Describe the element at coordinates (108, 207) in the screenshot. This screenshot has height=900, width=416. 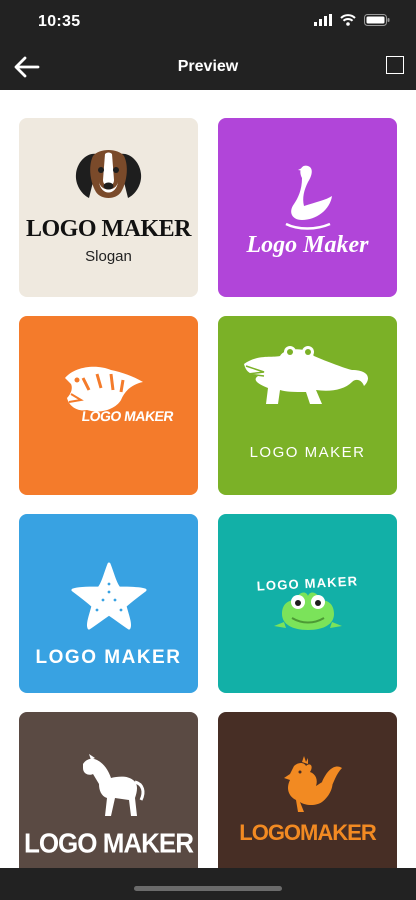
I see `logo-card-dog: LOGO MAKER Slogan` at that location.